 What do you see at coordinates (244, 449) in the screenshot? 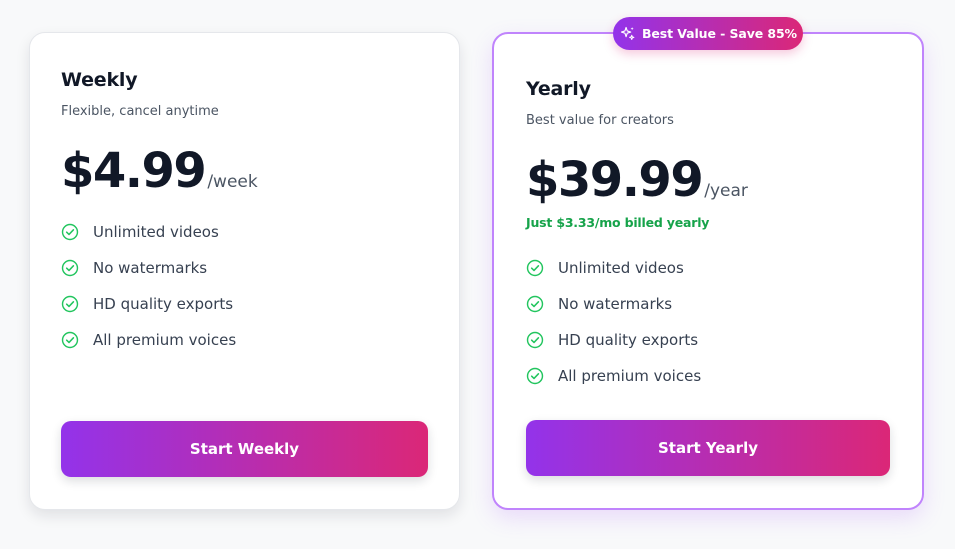
I see `start-weekly-button: Start Weekly` at bounding box center [244, 449].